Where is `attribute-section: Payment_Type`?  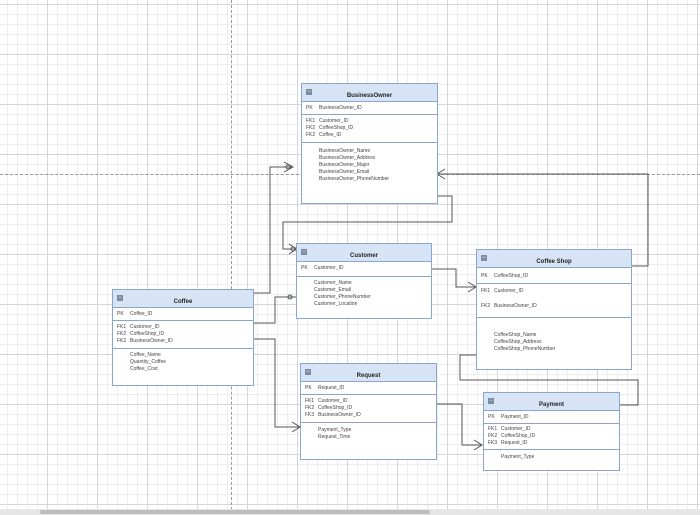
attribute-section: Payment_Type is located at coordinates (551, 455).